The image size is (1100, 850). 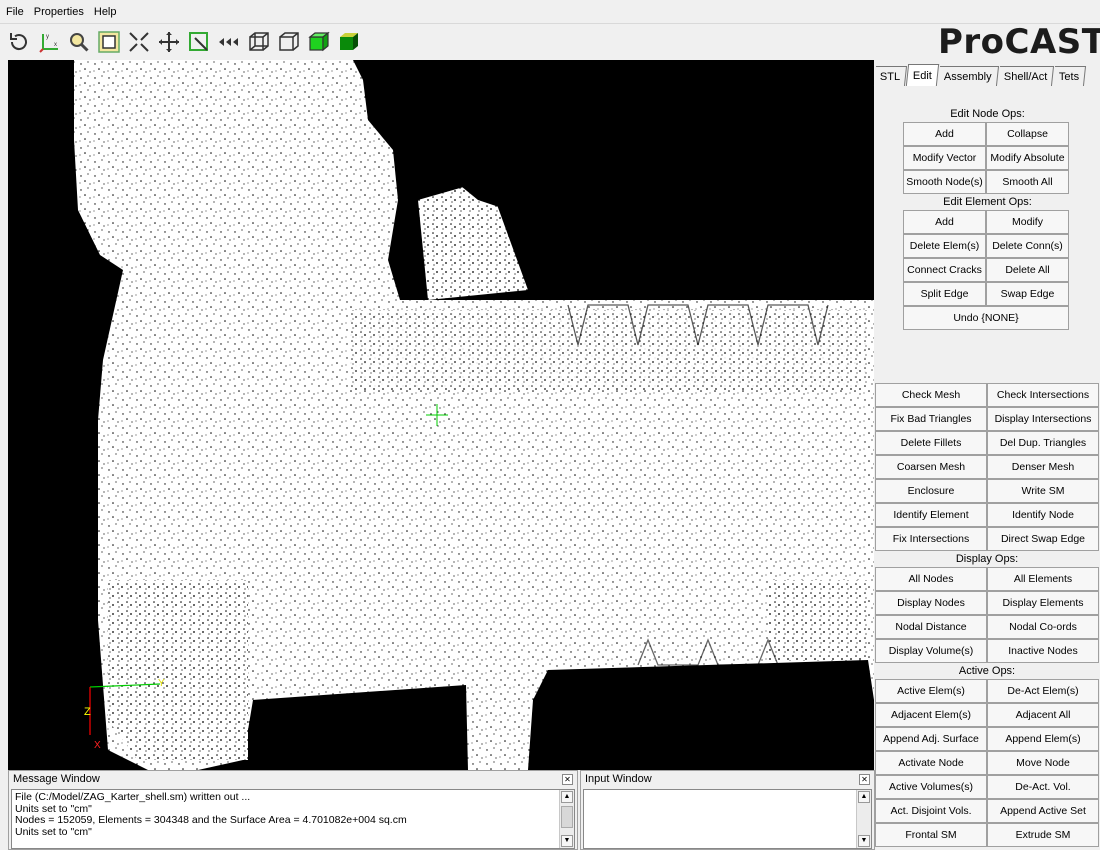 What do you see at coordinates (931, 603) in the screenshot?
I see `display-display-nodes-button: Display Nodes` at bounding box center [931, 603].